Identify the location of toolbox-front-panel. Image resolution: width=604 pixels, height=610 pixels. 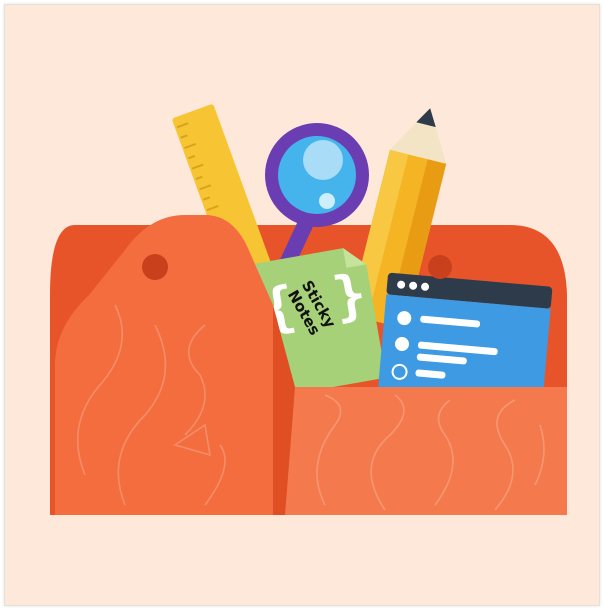
(426, 451).